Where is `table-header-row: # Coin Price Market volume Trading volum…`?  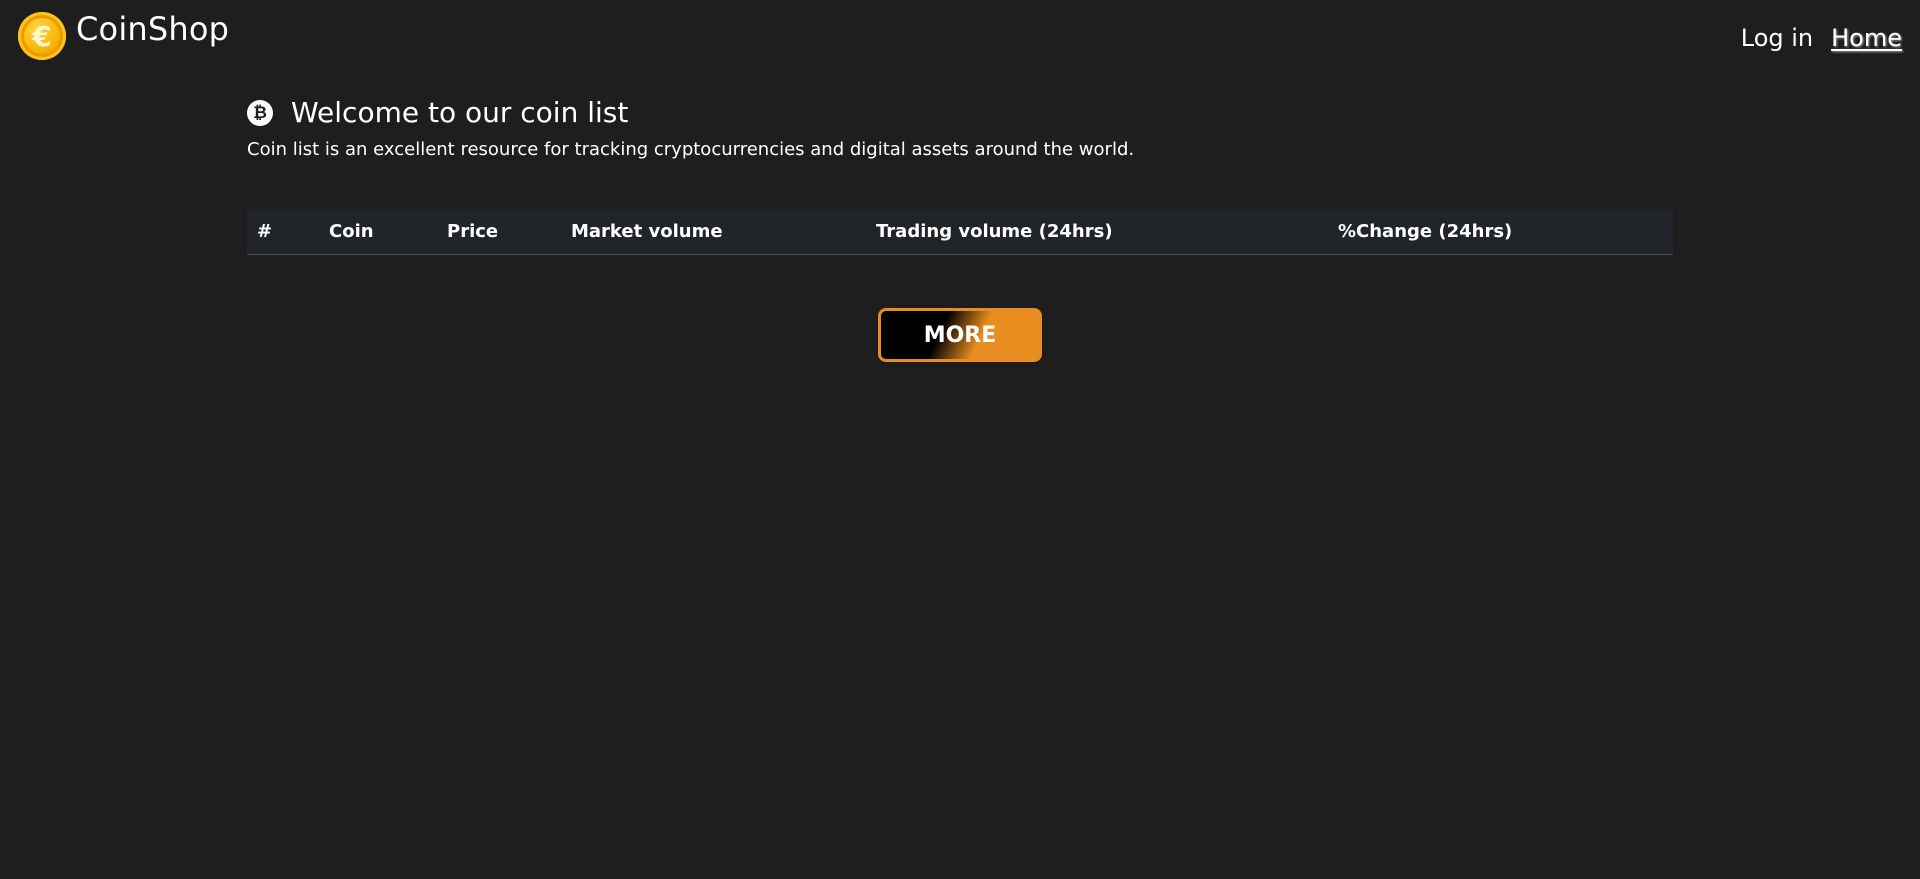
table-header-row: # Coin Price Market volume Trading volum… is located at coordinates (960, 232).